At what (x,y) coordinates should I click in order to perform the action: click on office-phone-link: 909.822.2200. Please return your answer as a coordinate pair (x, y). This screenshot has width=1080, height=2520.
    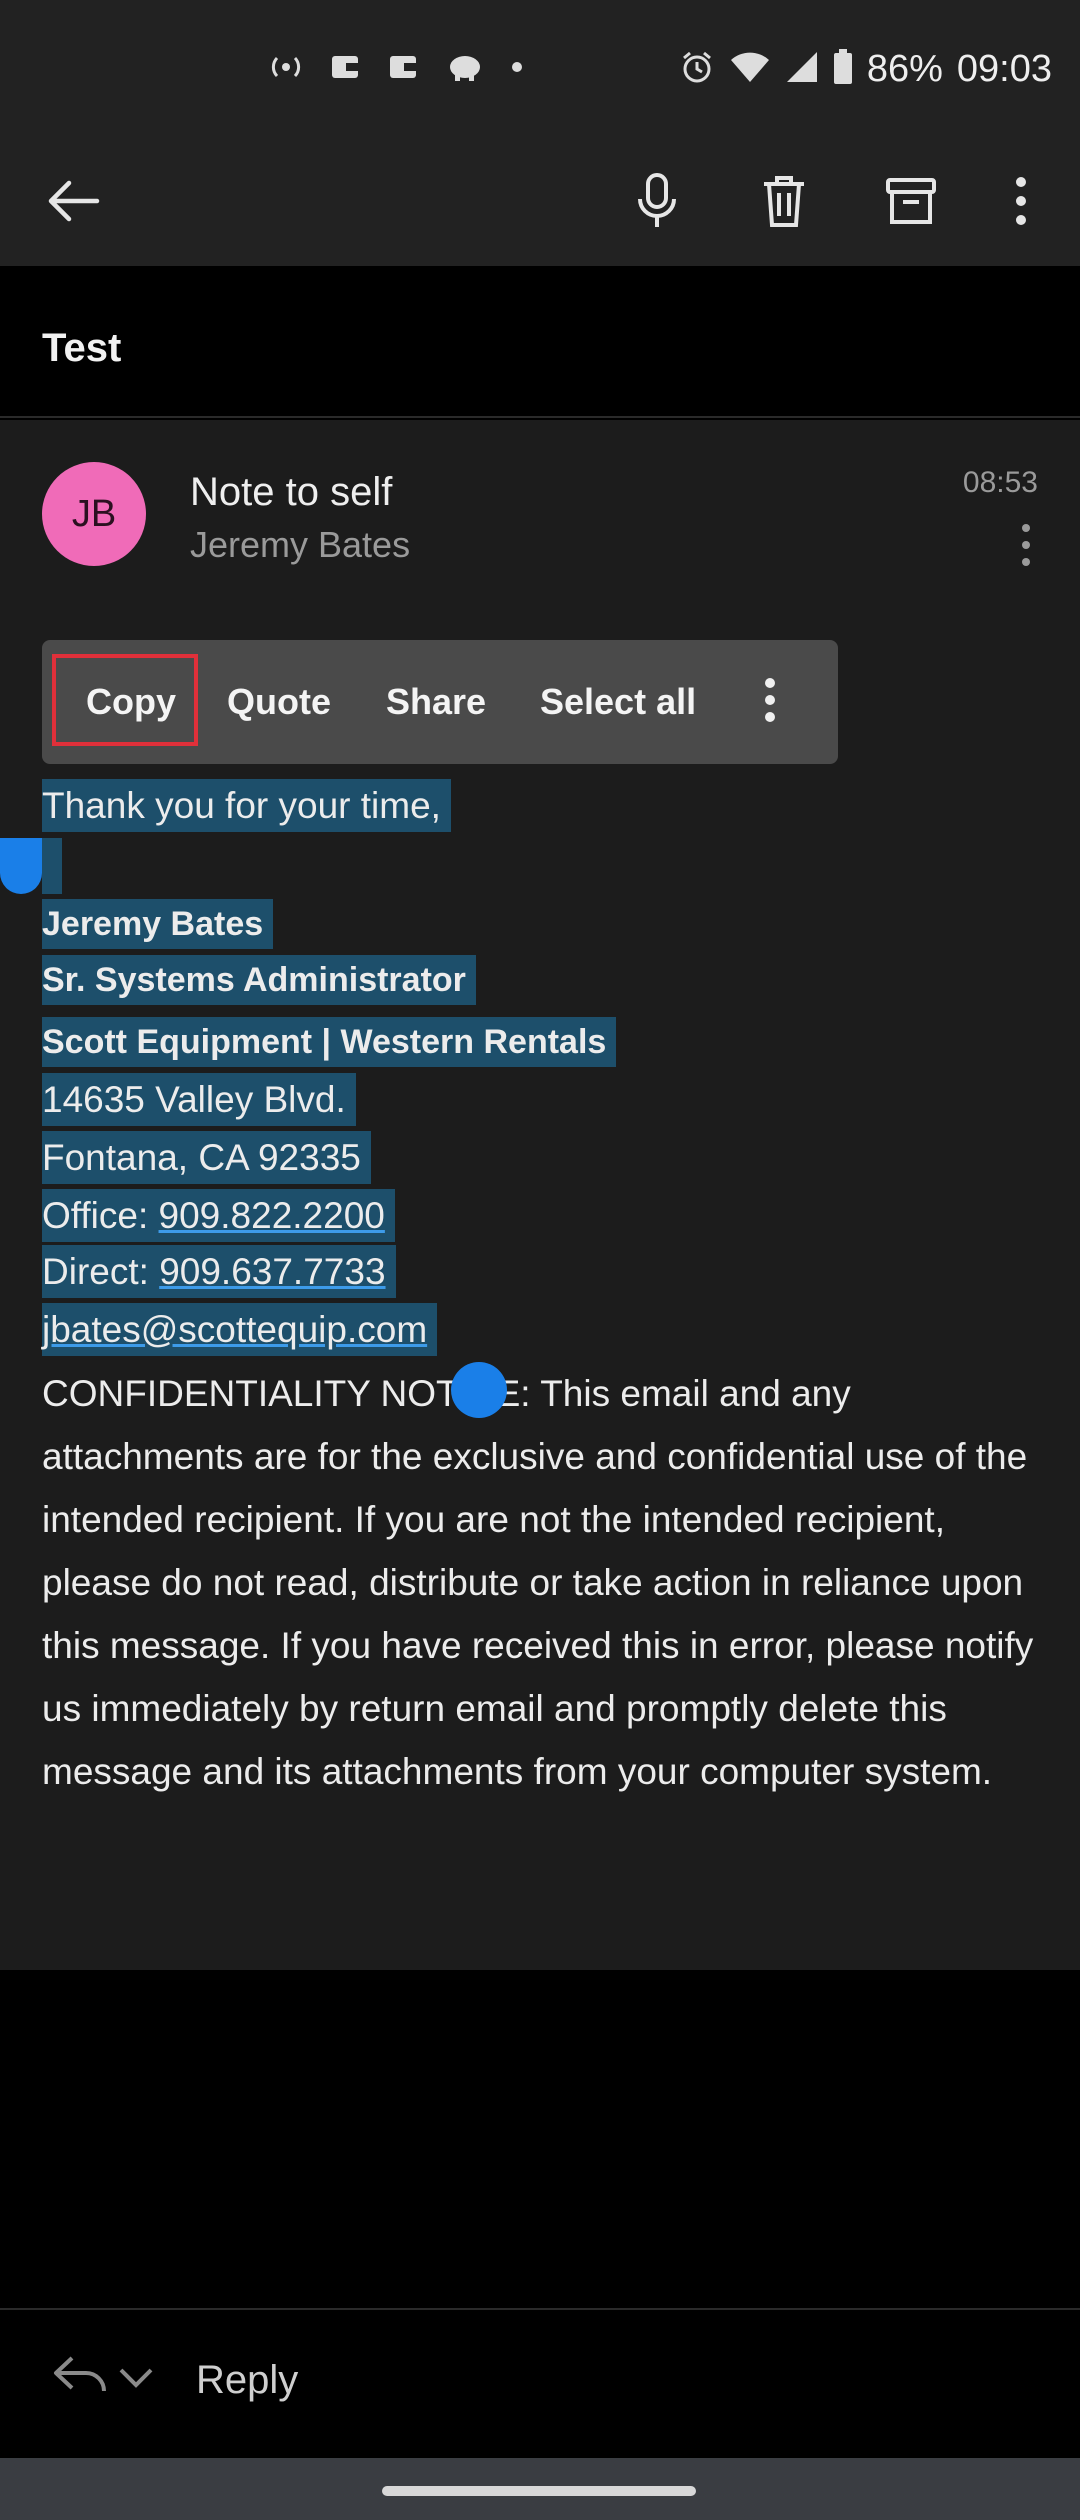
    Looking at the image, I should click on (272, 1215).